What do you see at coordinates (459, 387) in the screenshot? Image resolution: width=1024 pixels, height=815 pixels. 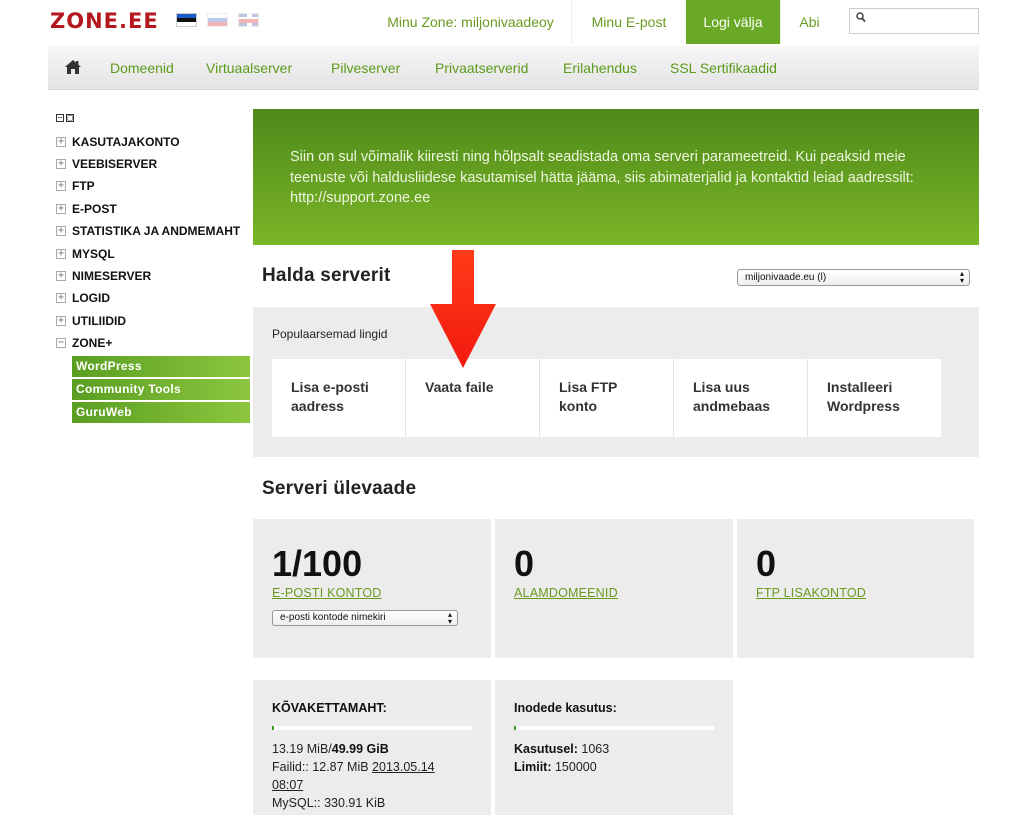 I see `link-label: Vaata faile` at bounding box center [459, 387].